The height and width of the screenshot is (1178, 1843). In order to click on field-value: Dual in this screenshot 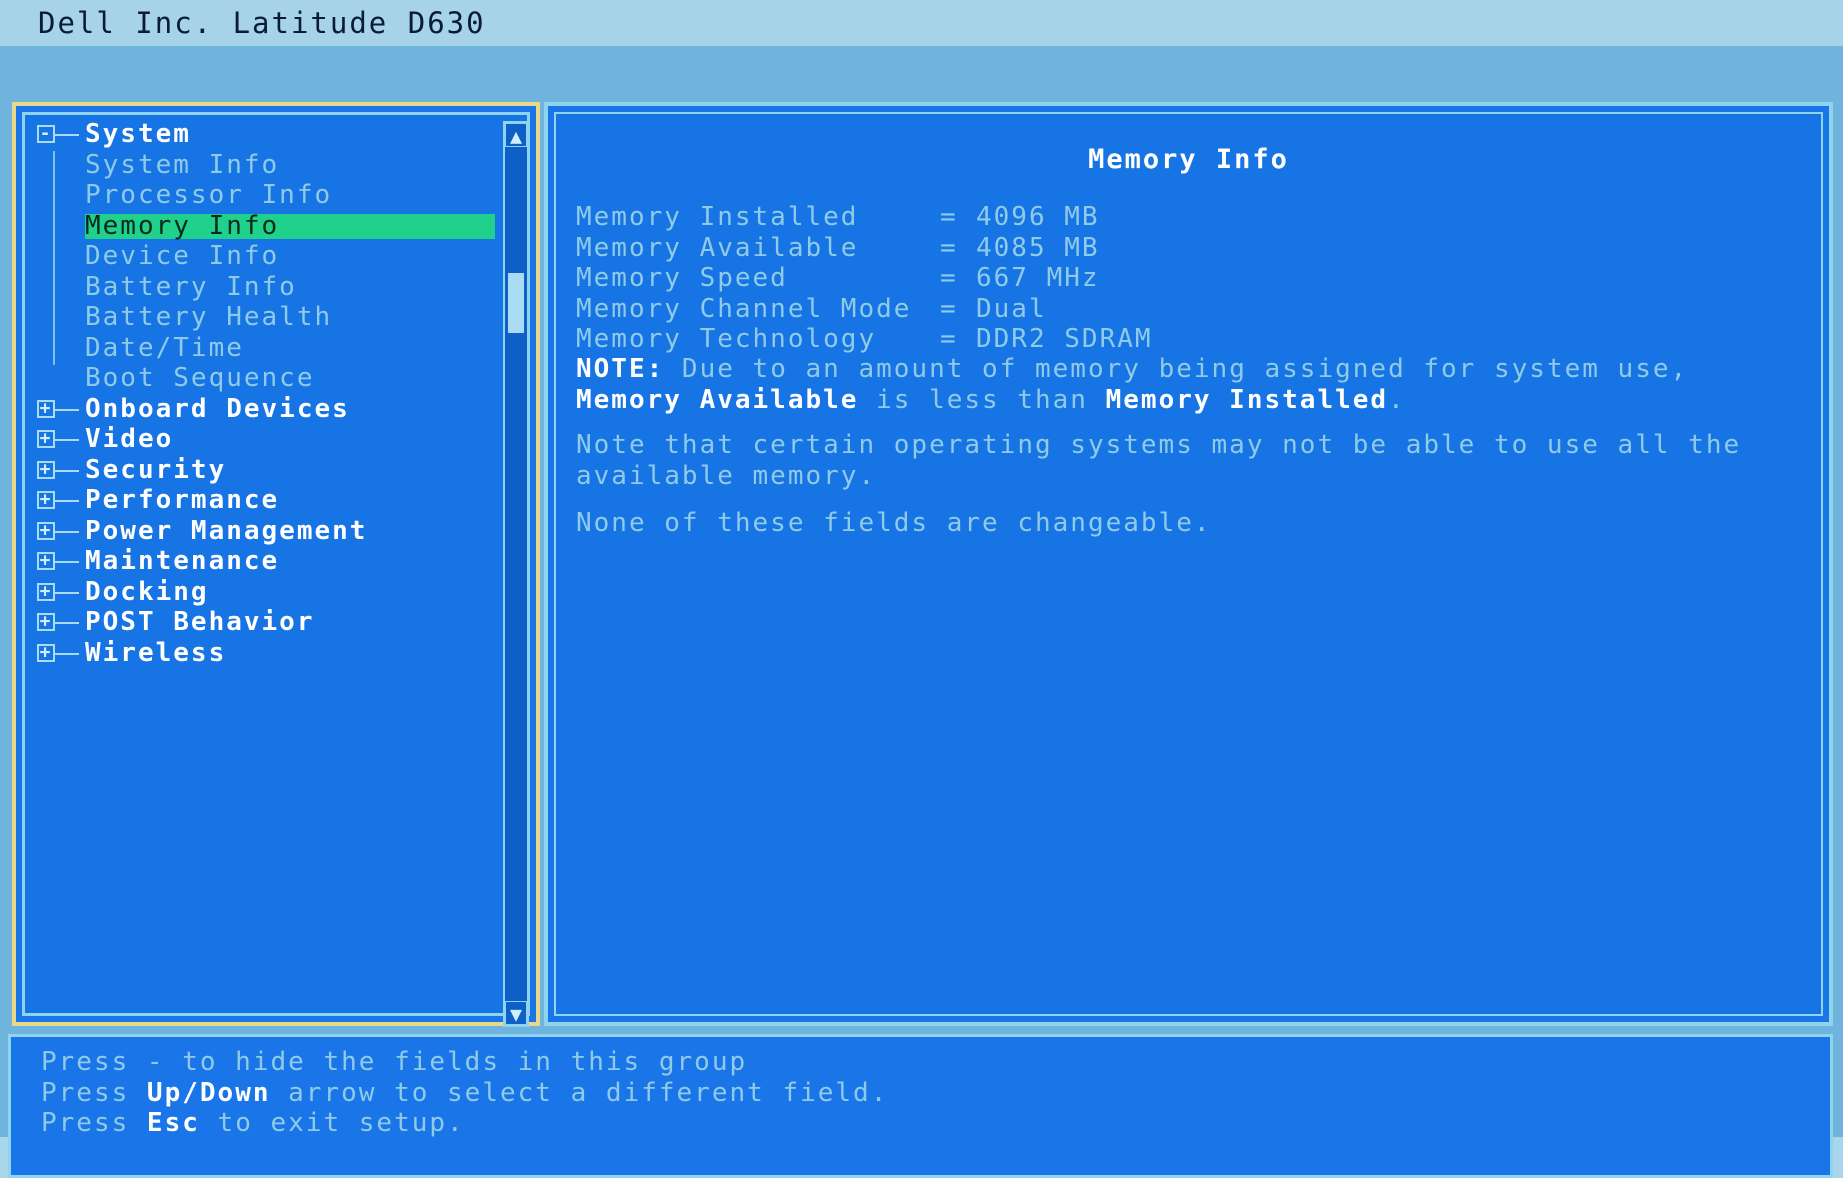, I will do `click(1011, 308)`.